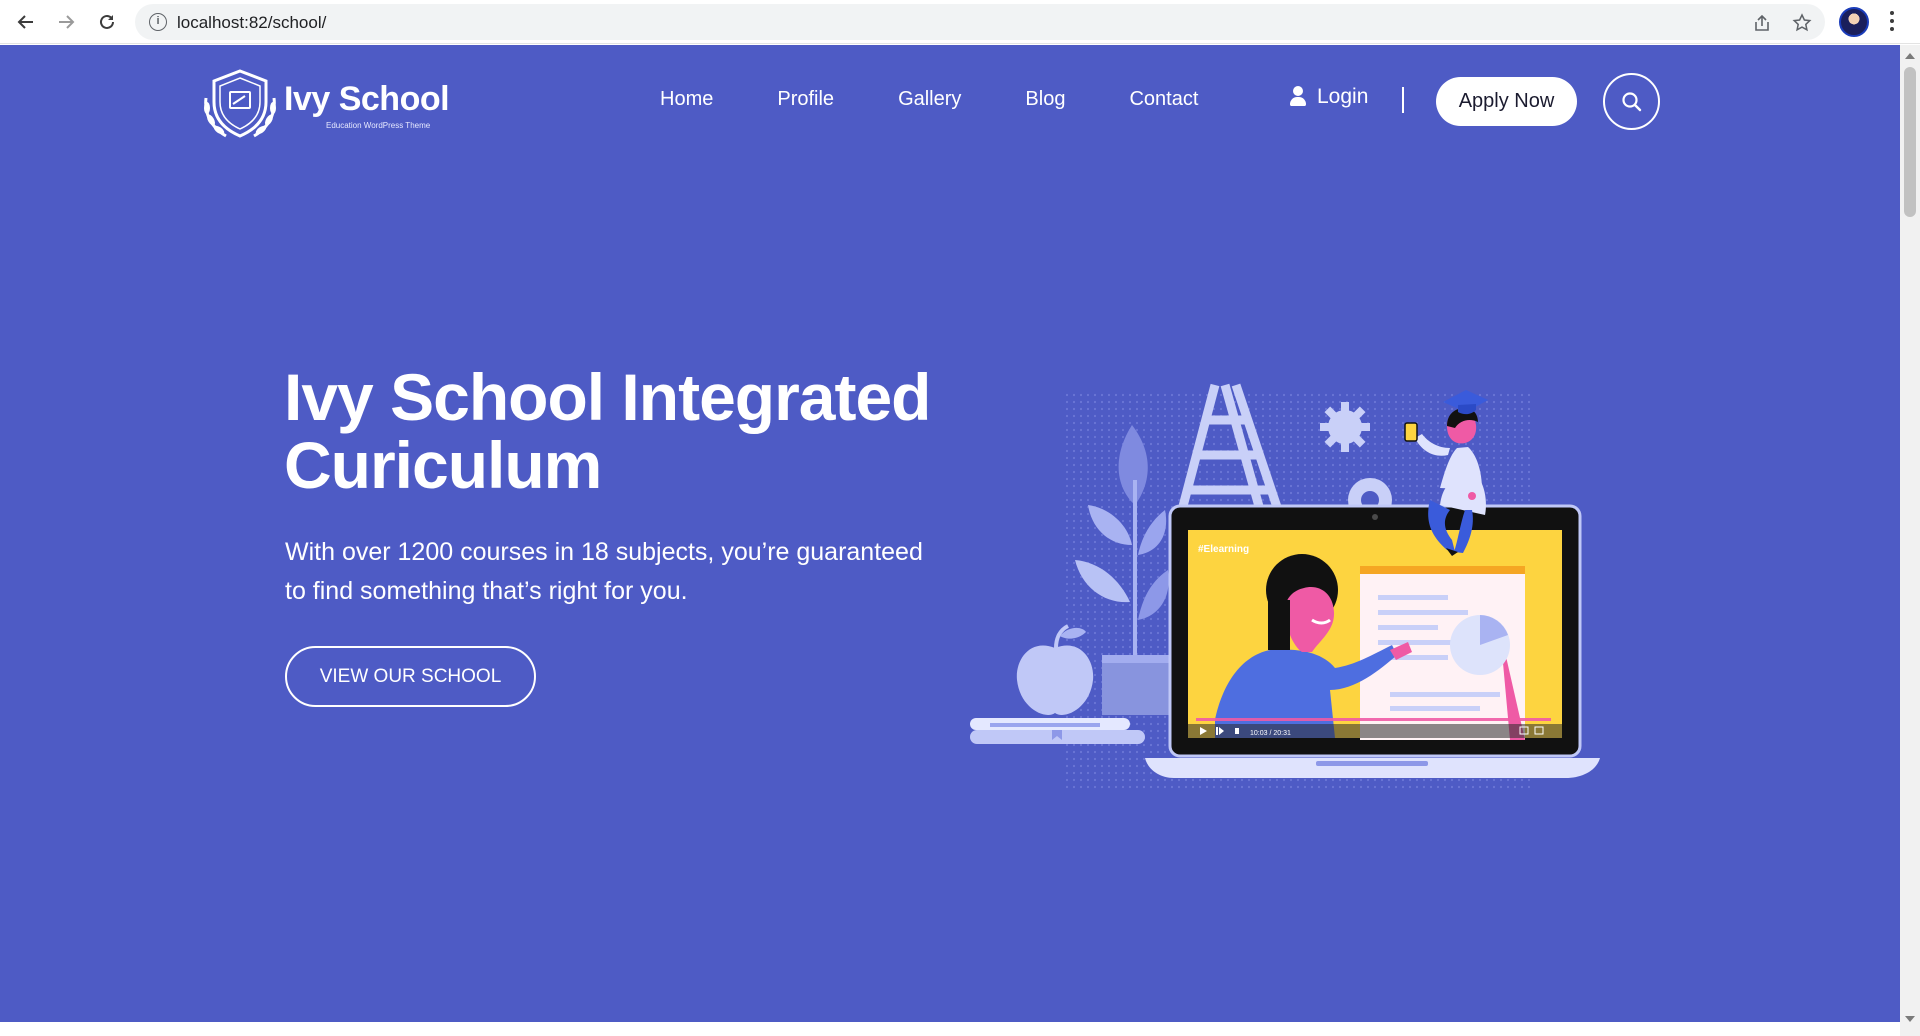 Image resolution: width=1920 pixels, height=1036 pixels. What do you see at coordinates (1403, 100) in the screenshot?
I see `header-divider` at bounding box center [1403, 100].